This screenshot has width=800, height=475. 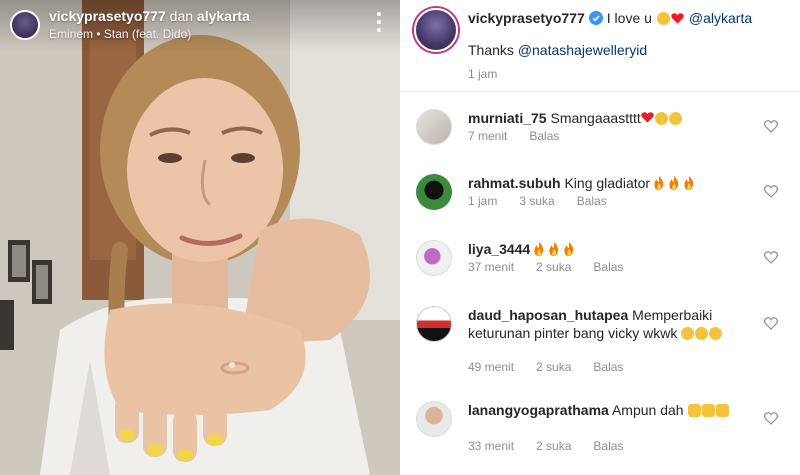 What do you see at coordinates (647, 410) in the screenshot?
I see `comment-text: Ampun dah` at bounding box center [647, 410].